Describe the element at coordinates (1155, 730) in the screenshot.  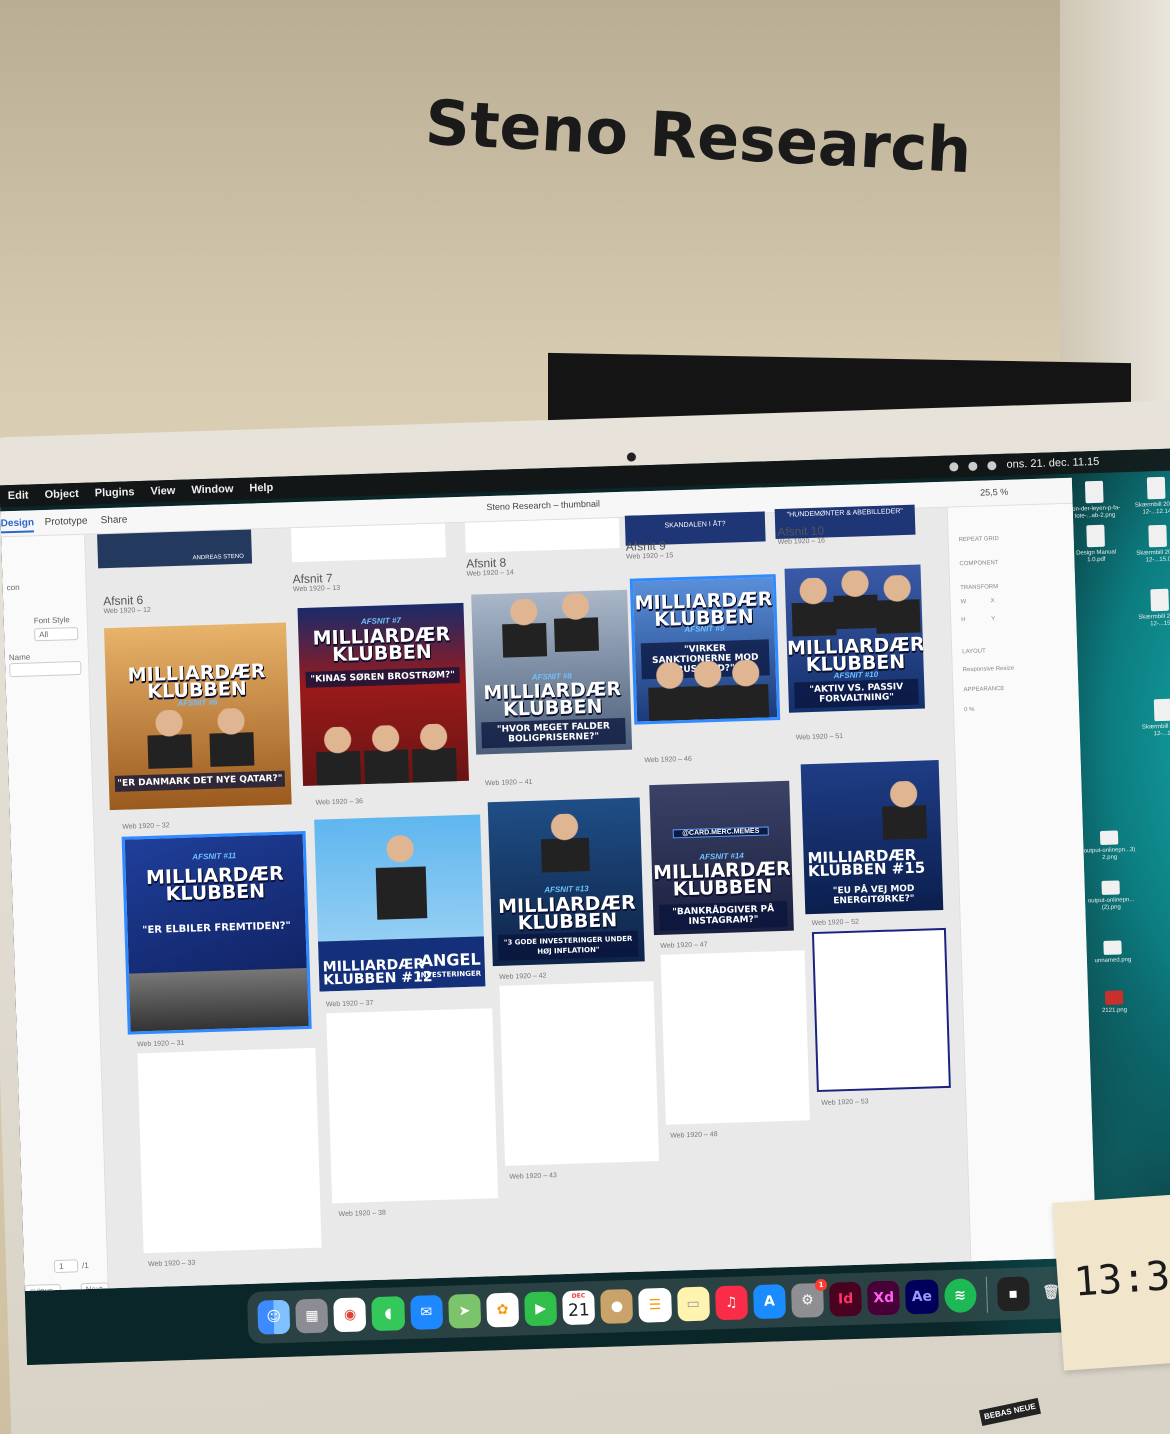
I see `file-label: Skærmbill 2022-12-...15` at that location.